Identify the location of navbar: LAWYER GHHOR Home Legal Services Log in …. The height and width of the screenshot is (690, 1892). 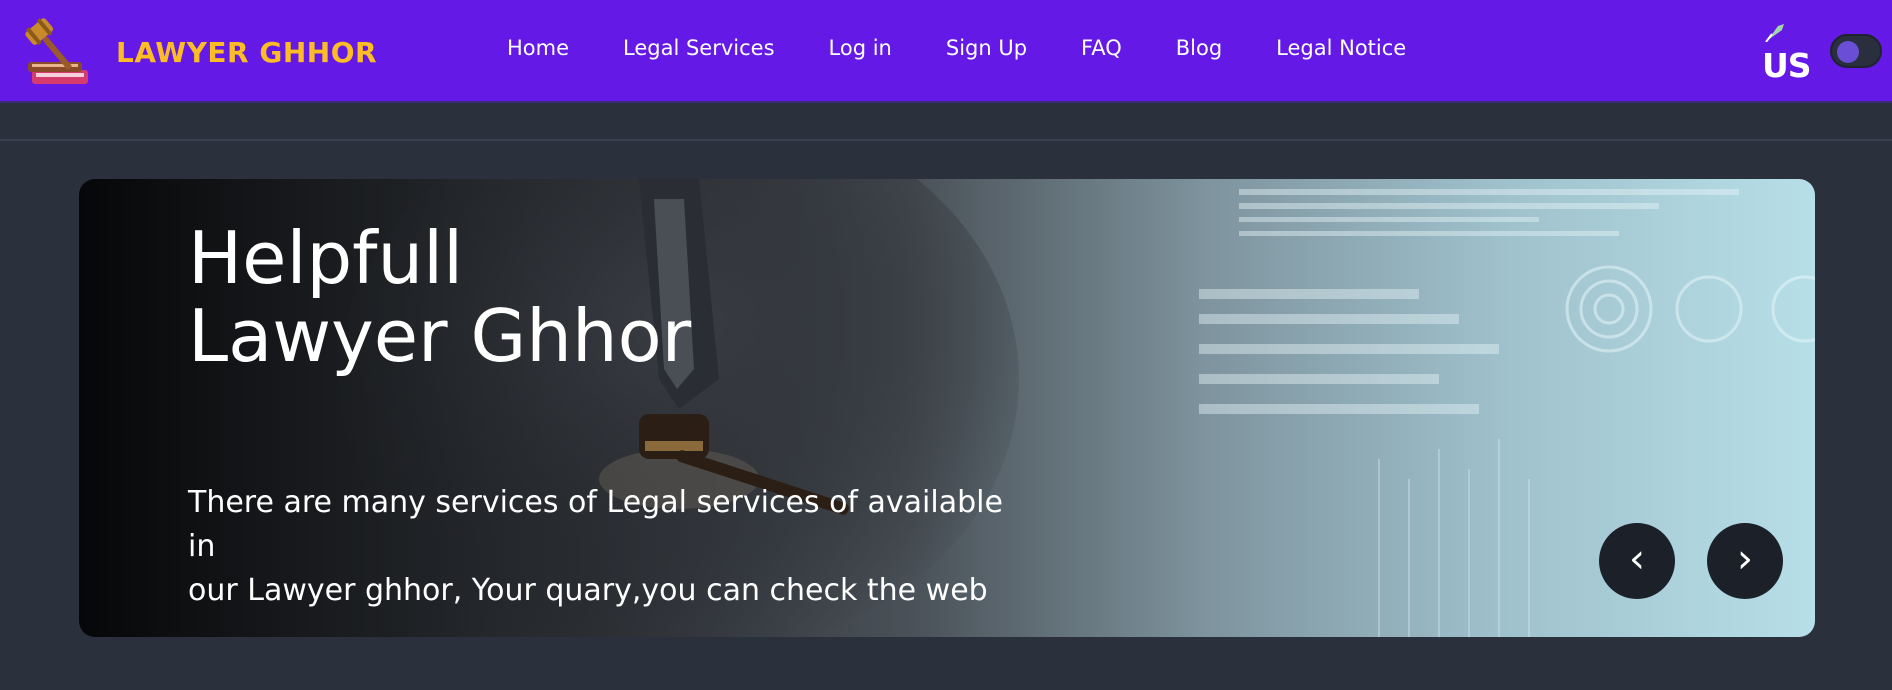
(946, 51).